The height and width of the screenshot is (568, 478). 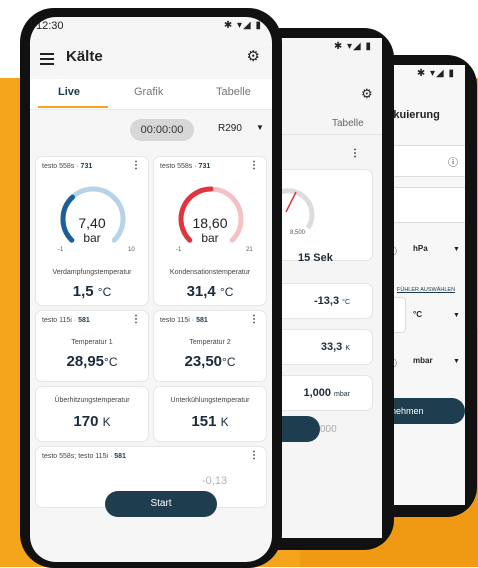 I want to click on menu-icon, so click(x=47, y=59).